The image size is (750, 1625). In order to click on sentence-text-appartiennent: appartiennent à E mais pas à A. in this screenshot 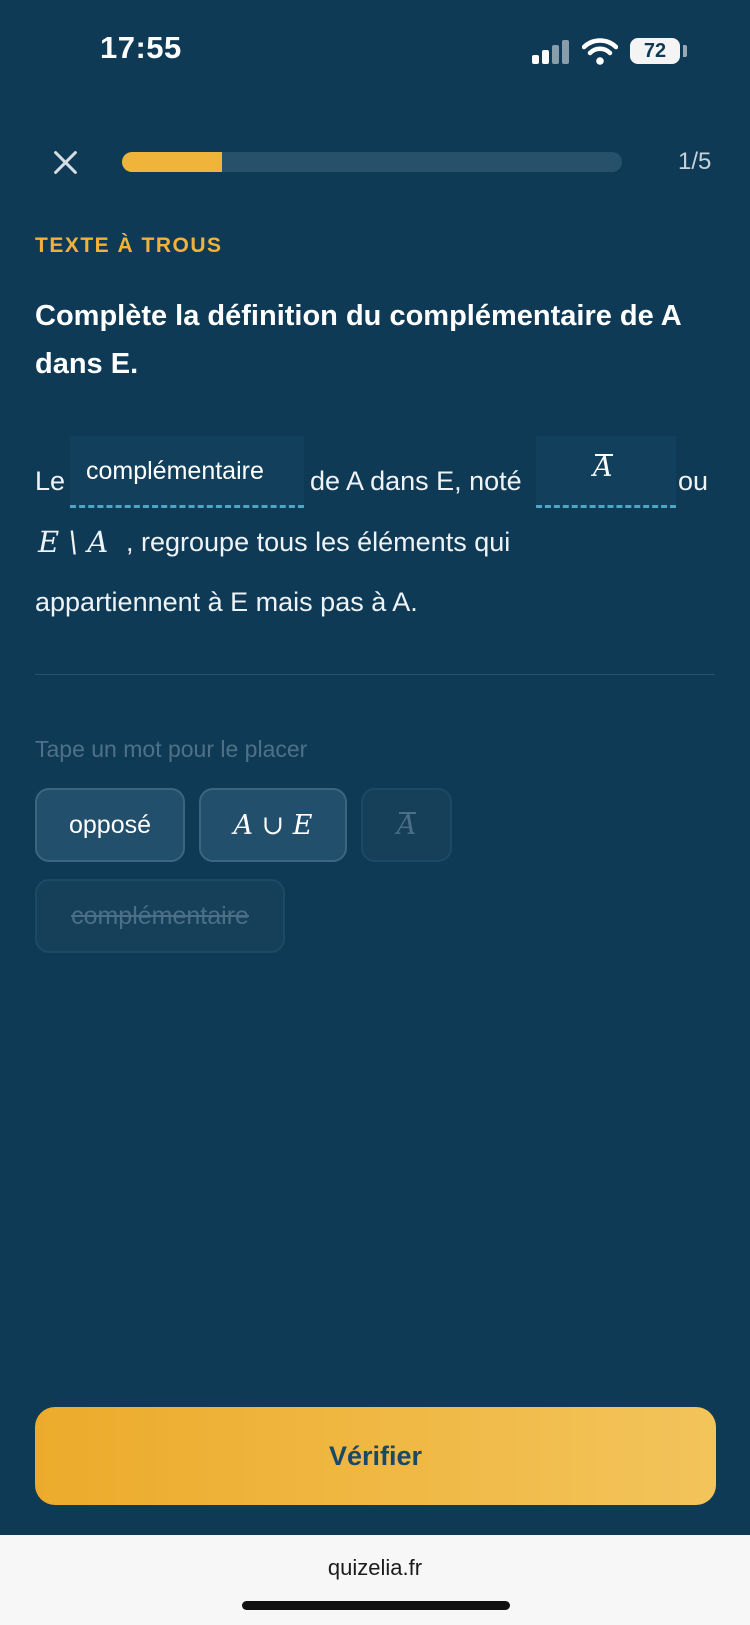, I will do `click(226, 602)`.